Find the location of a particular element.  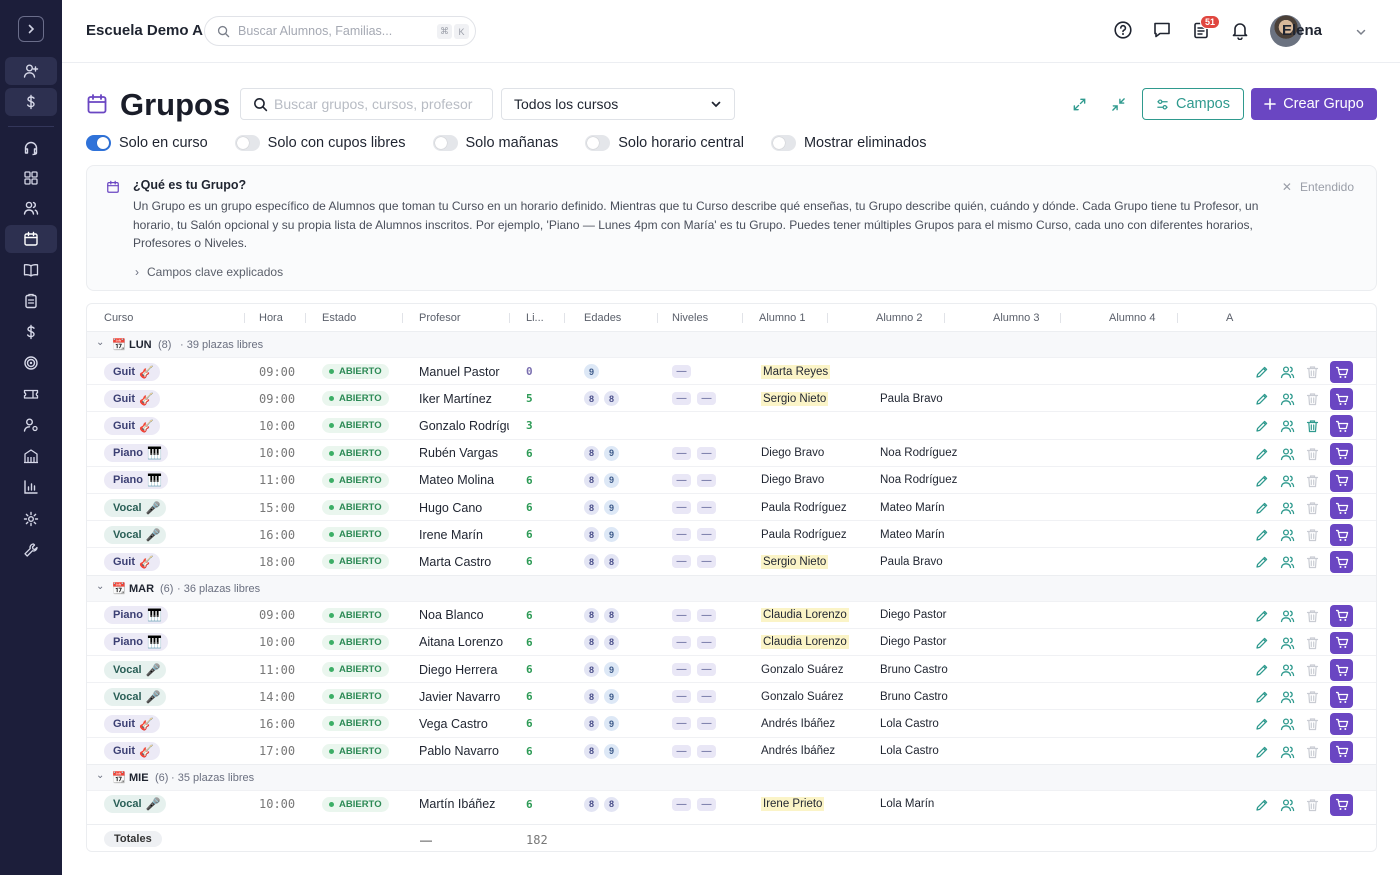

sidebar-item-attendance is located at coordinates (31, 301).